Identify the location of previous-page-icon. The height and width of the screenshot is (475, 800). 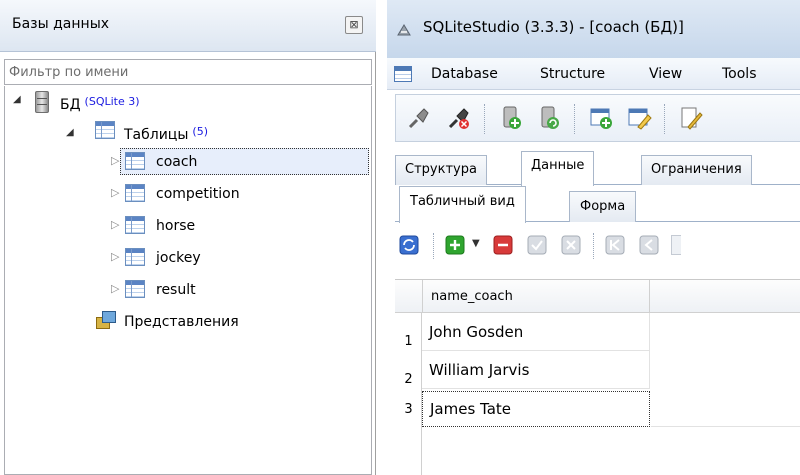
(649, 245).